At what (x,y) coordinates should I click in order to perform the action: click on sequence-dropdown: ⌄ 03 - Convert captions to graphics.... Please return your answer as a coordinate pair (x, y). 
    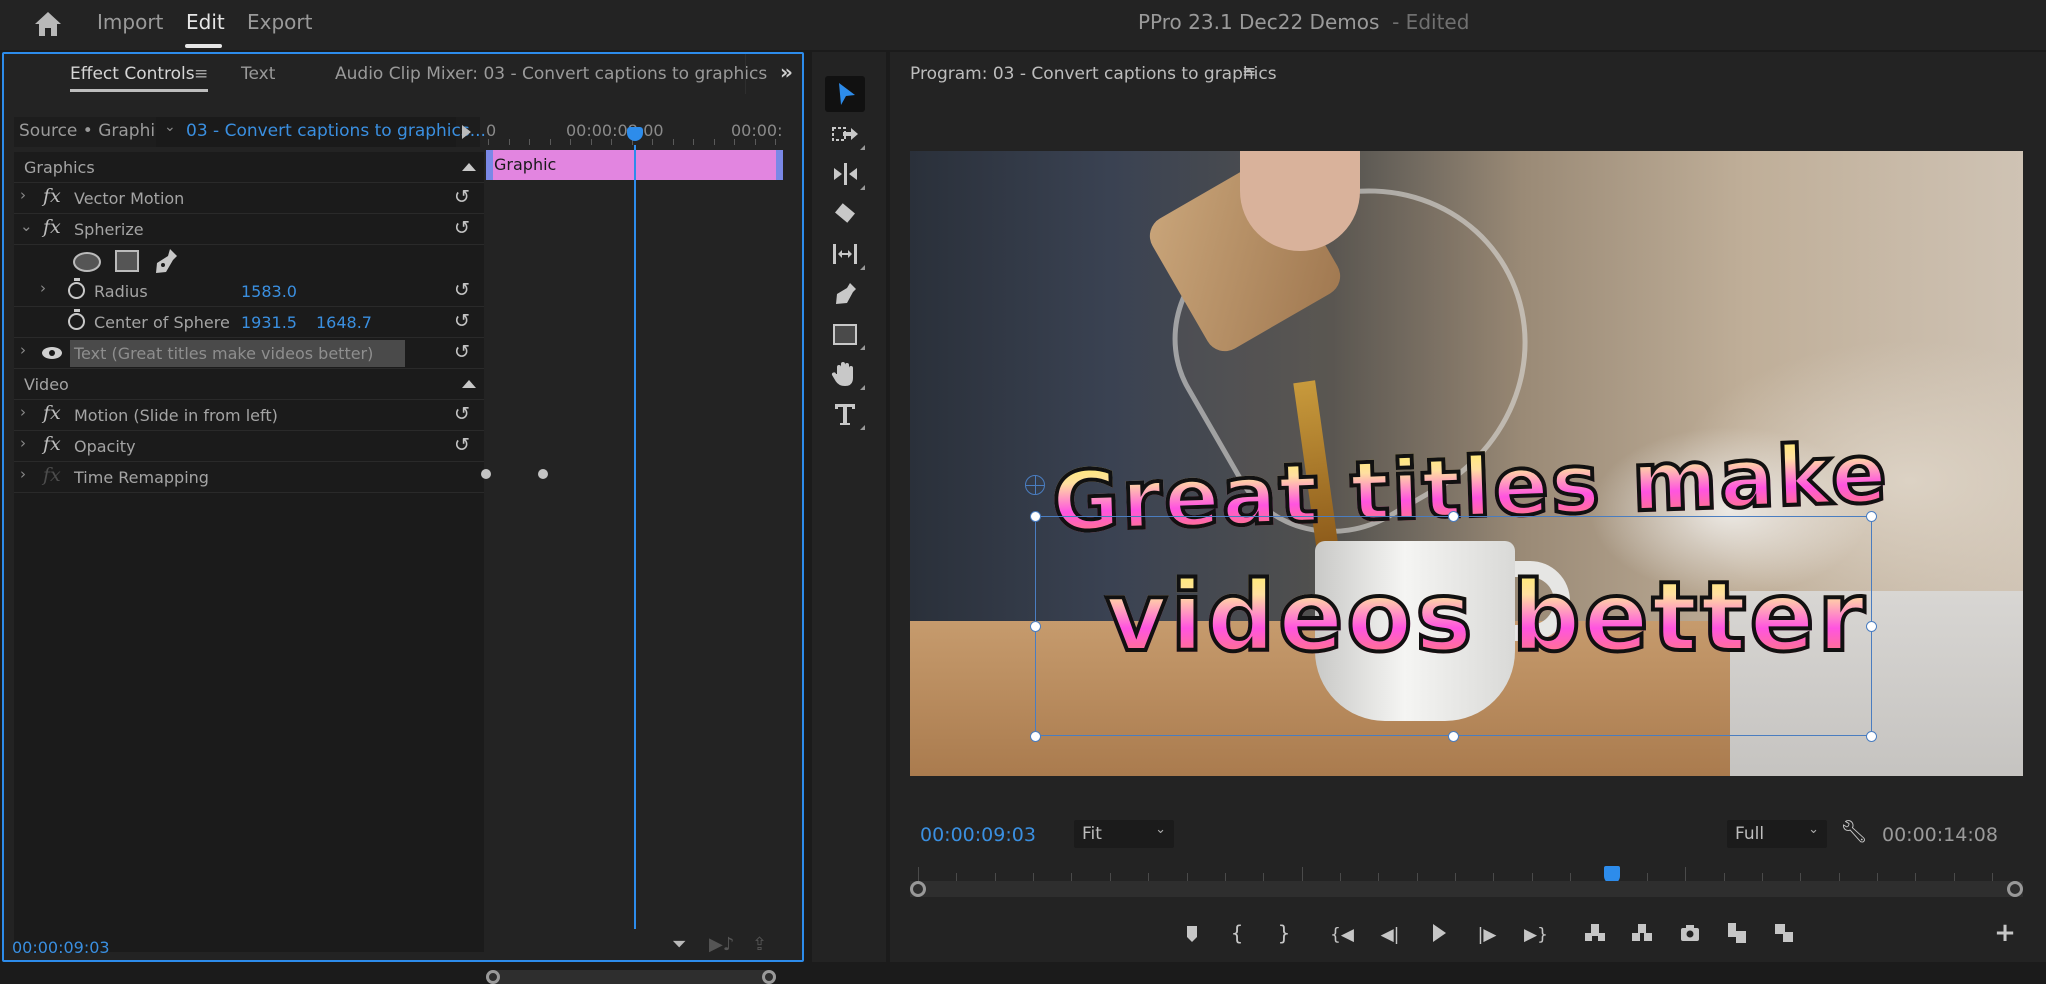
    Looking at the image, I should click on (321, 132).